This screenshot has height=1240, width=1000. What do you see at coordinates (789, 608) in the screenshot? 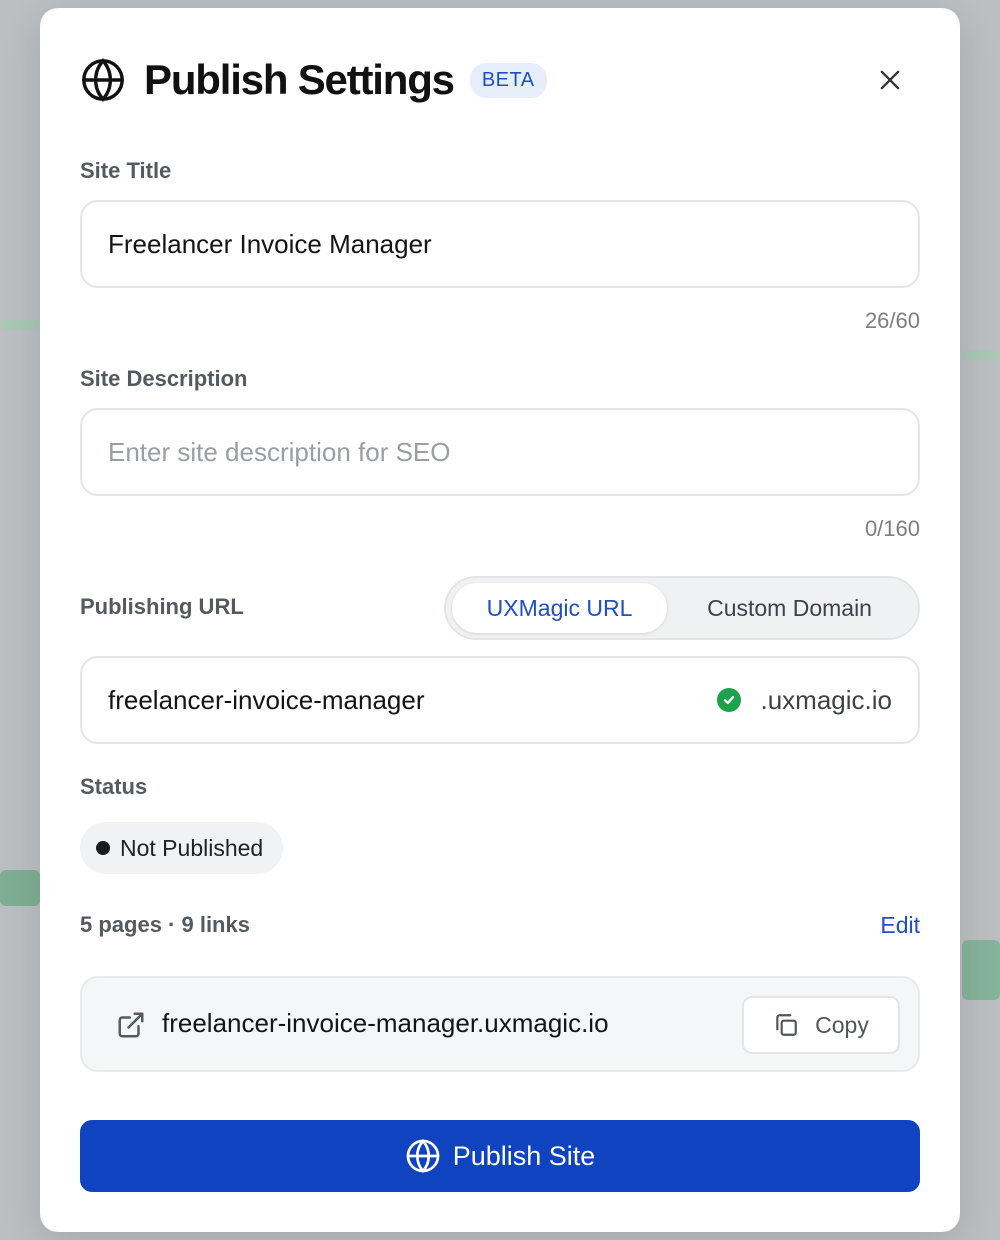
I see `tab-custom-domain: Custom Domain` at bounding box center [789, 608].